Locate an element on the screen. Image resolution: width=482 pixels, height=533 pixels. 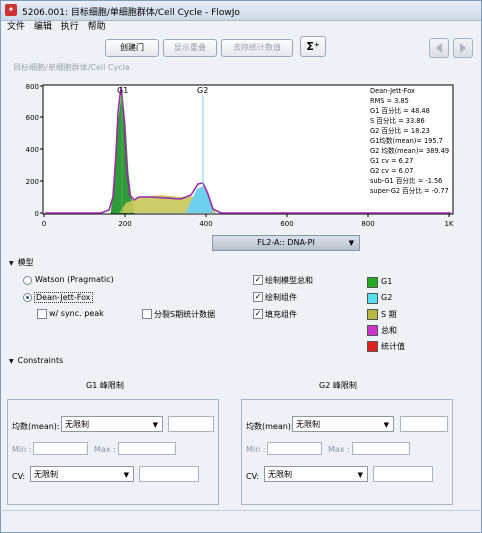
parameter-select: FL2-A:: DNA-PI ▼ is located at coordinates (286, 243).